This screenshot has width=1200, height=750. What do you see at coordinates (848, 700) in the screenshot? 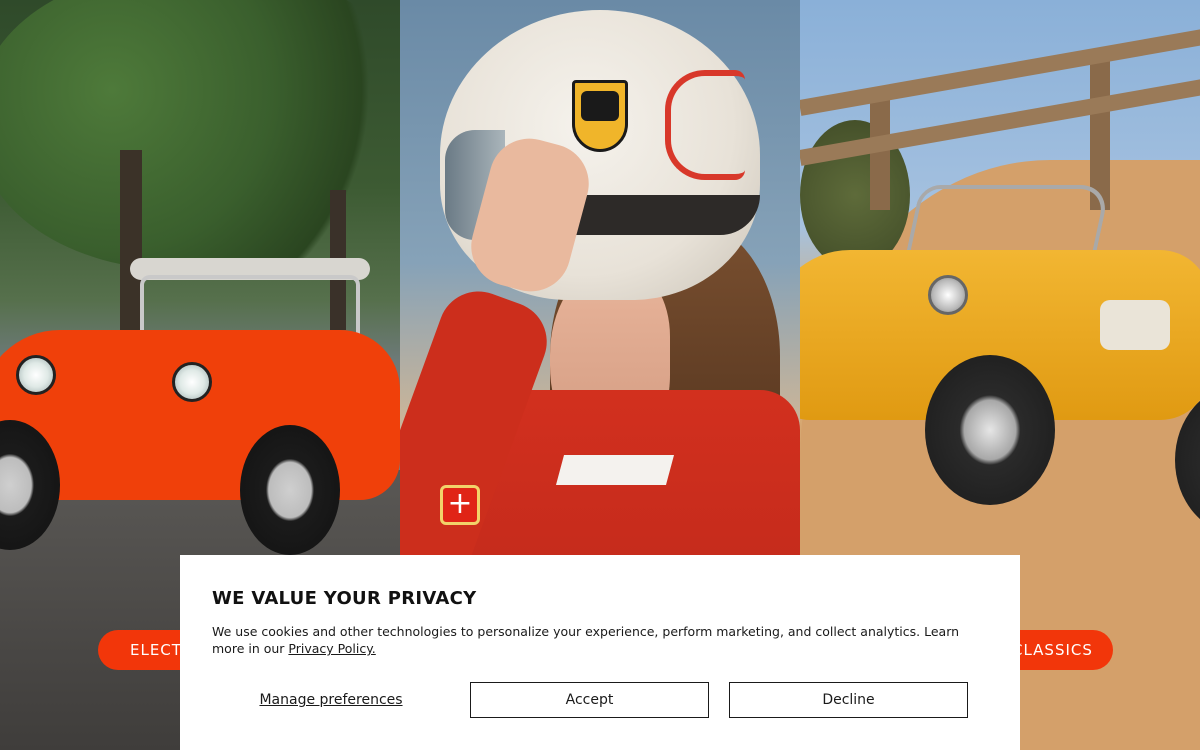
I see `decline-button: Decline` at bounding box center [848, 700].